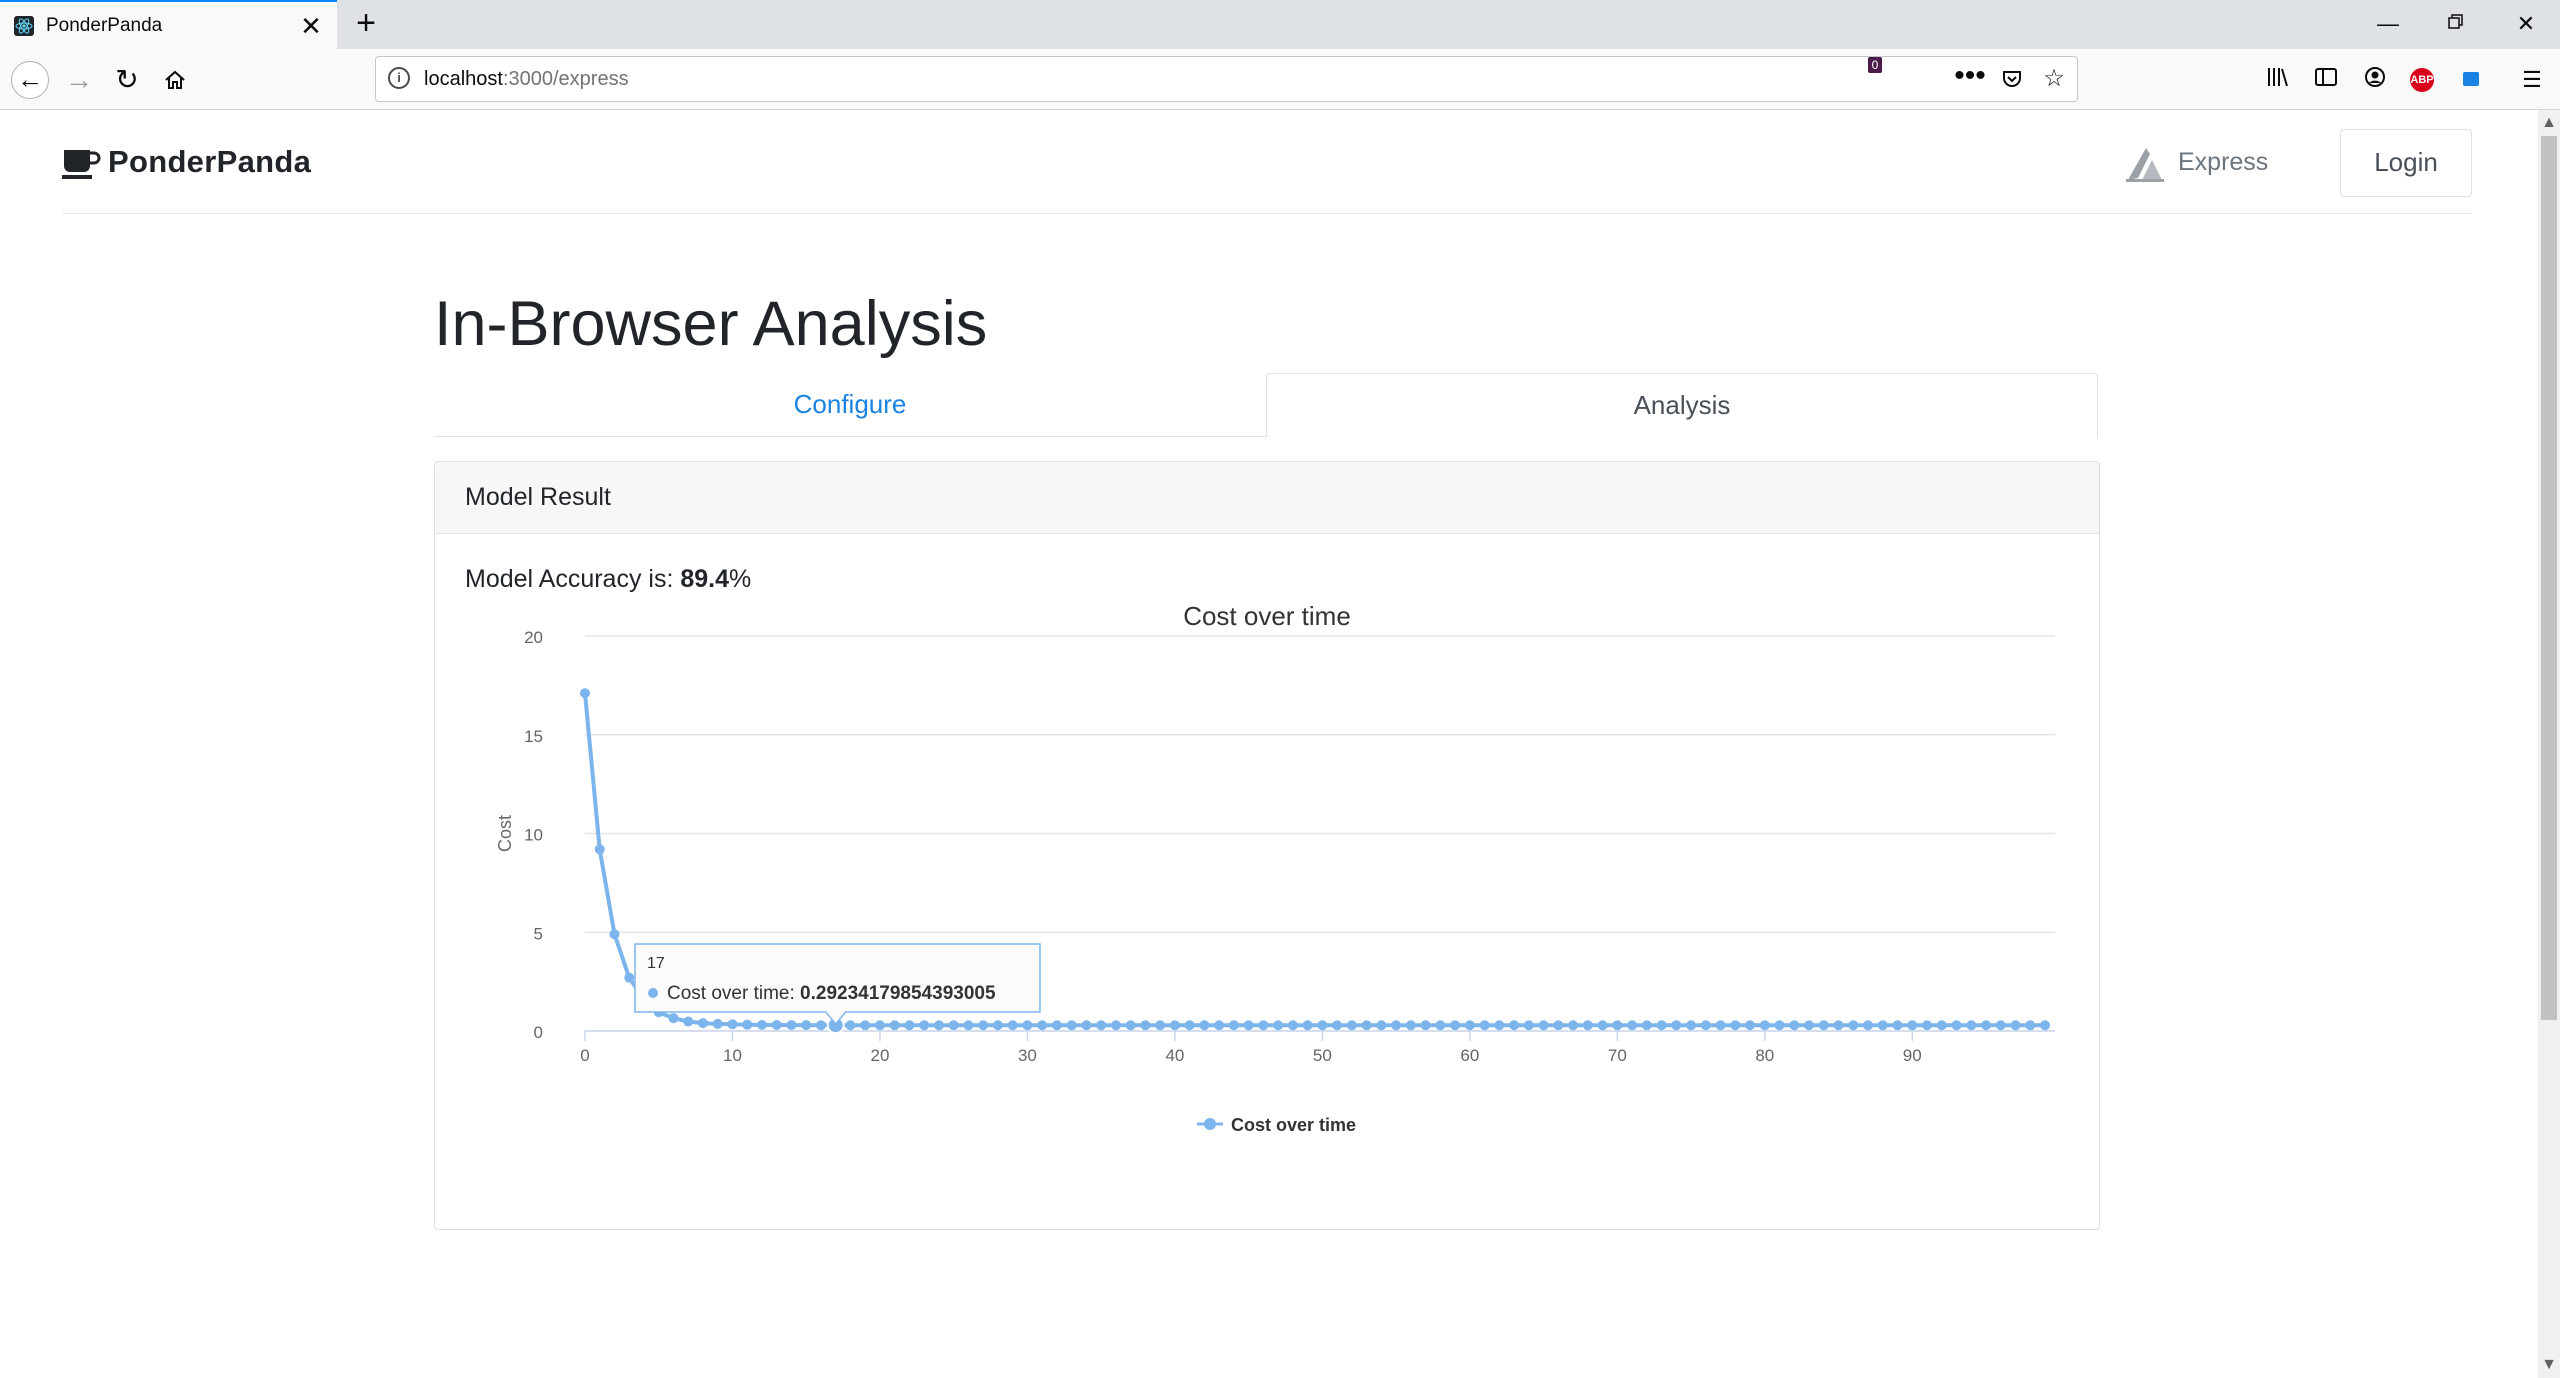 This screenshot has width=2560, height=1378. I want to click on page-scrollbar: ▲ ▼, so click(2549, 744).